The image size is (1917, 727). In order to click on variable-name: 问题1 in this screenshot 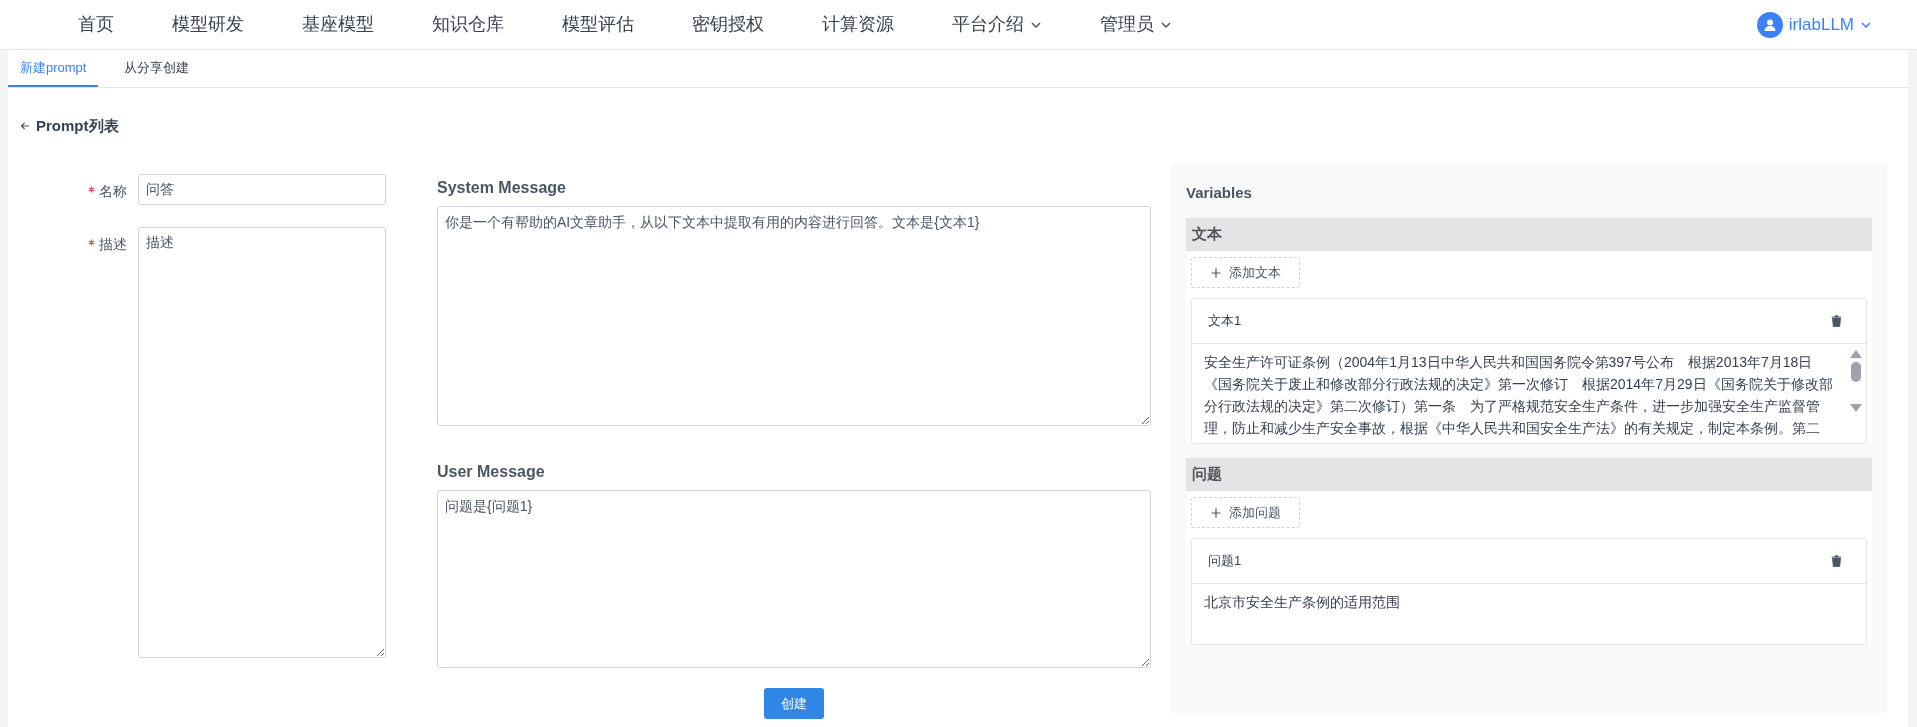, I will do `click(1225, 561)`.